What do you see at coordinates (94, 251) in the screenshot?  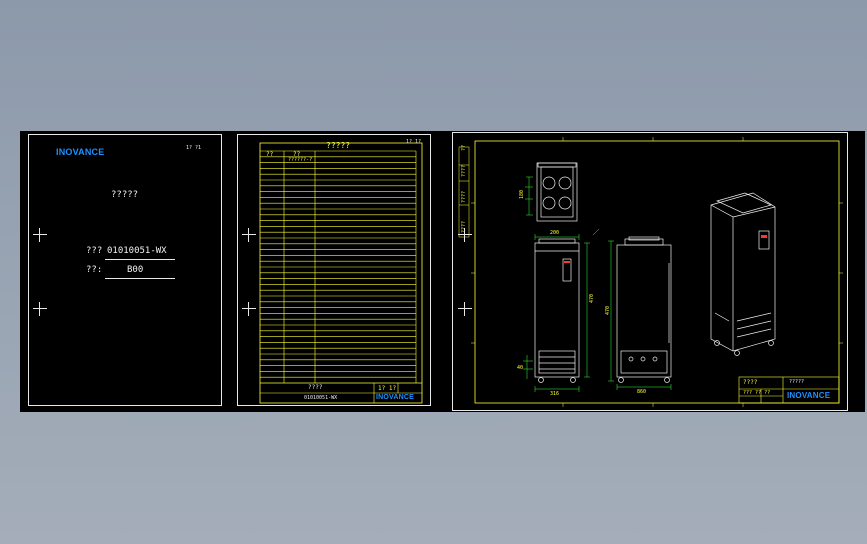 I see `part-number-label: ???` at bounding box center [94, 251].